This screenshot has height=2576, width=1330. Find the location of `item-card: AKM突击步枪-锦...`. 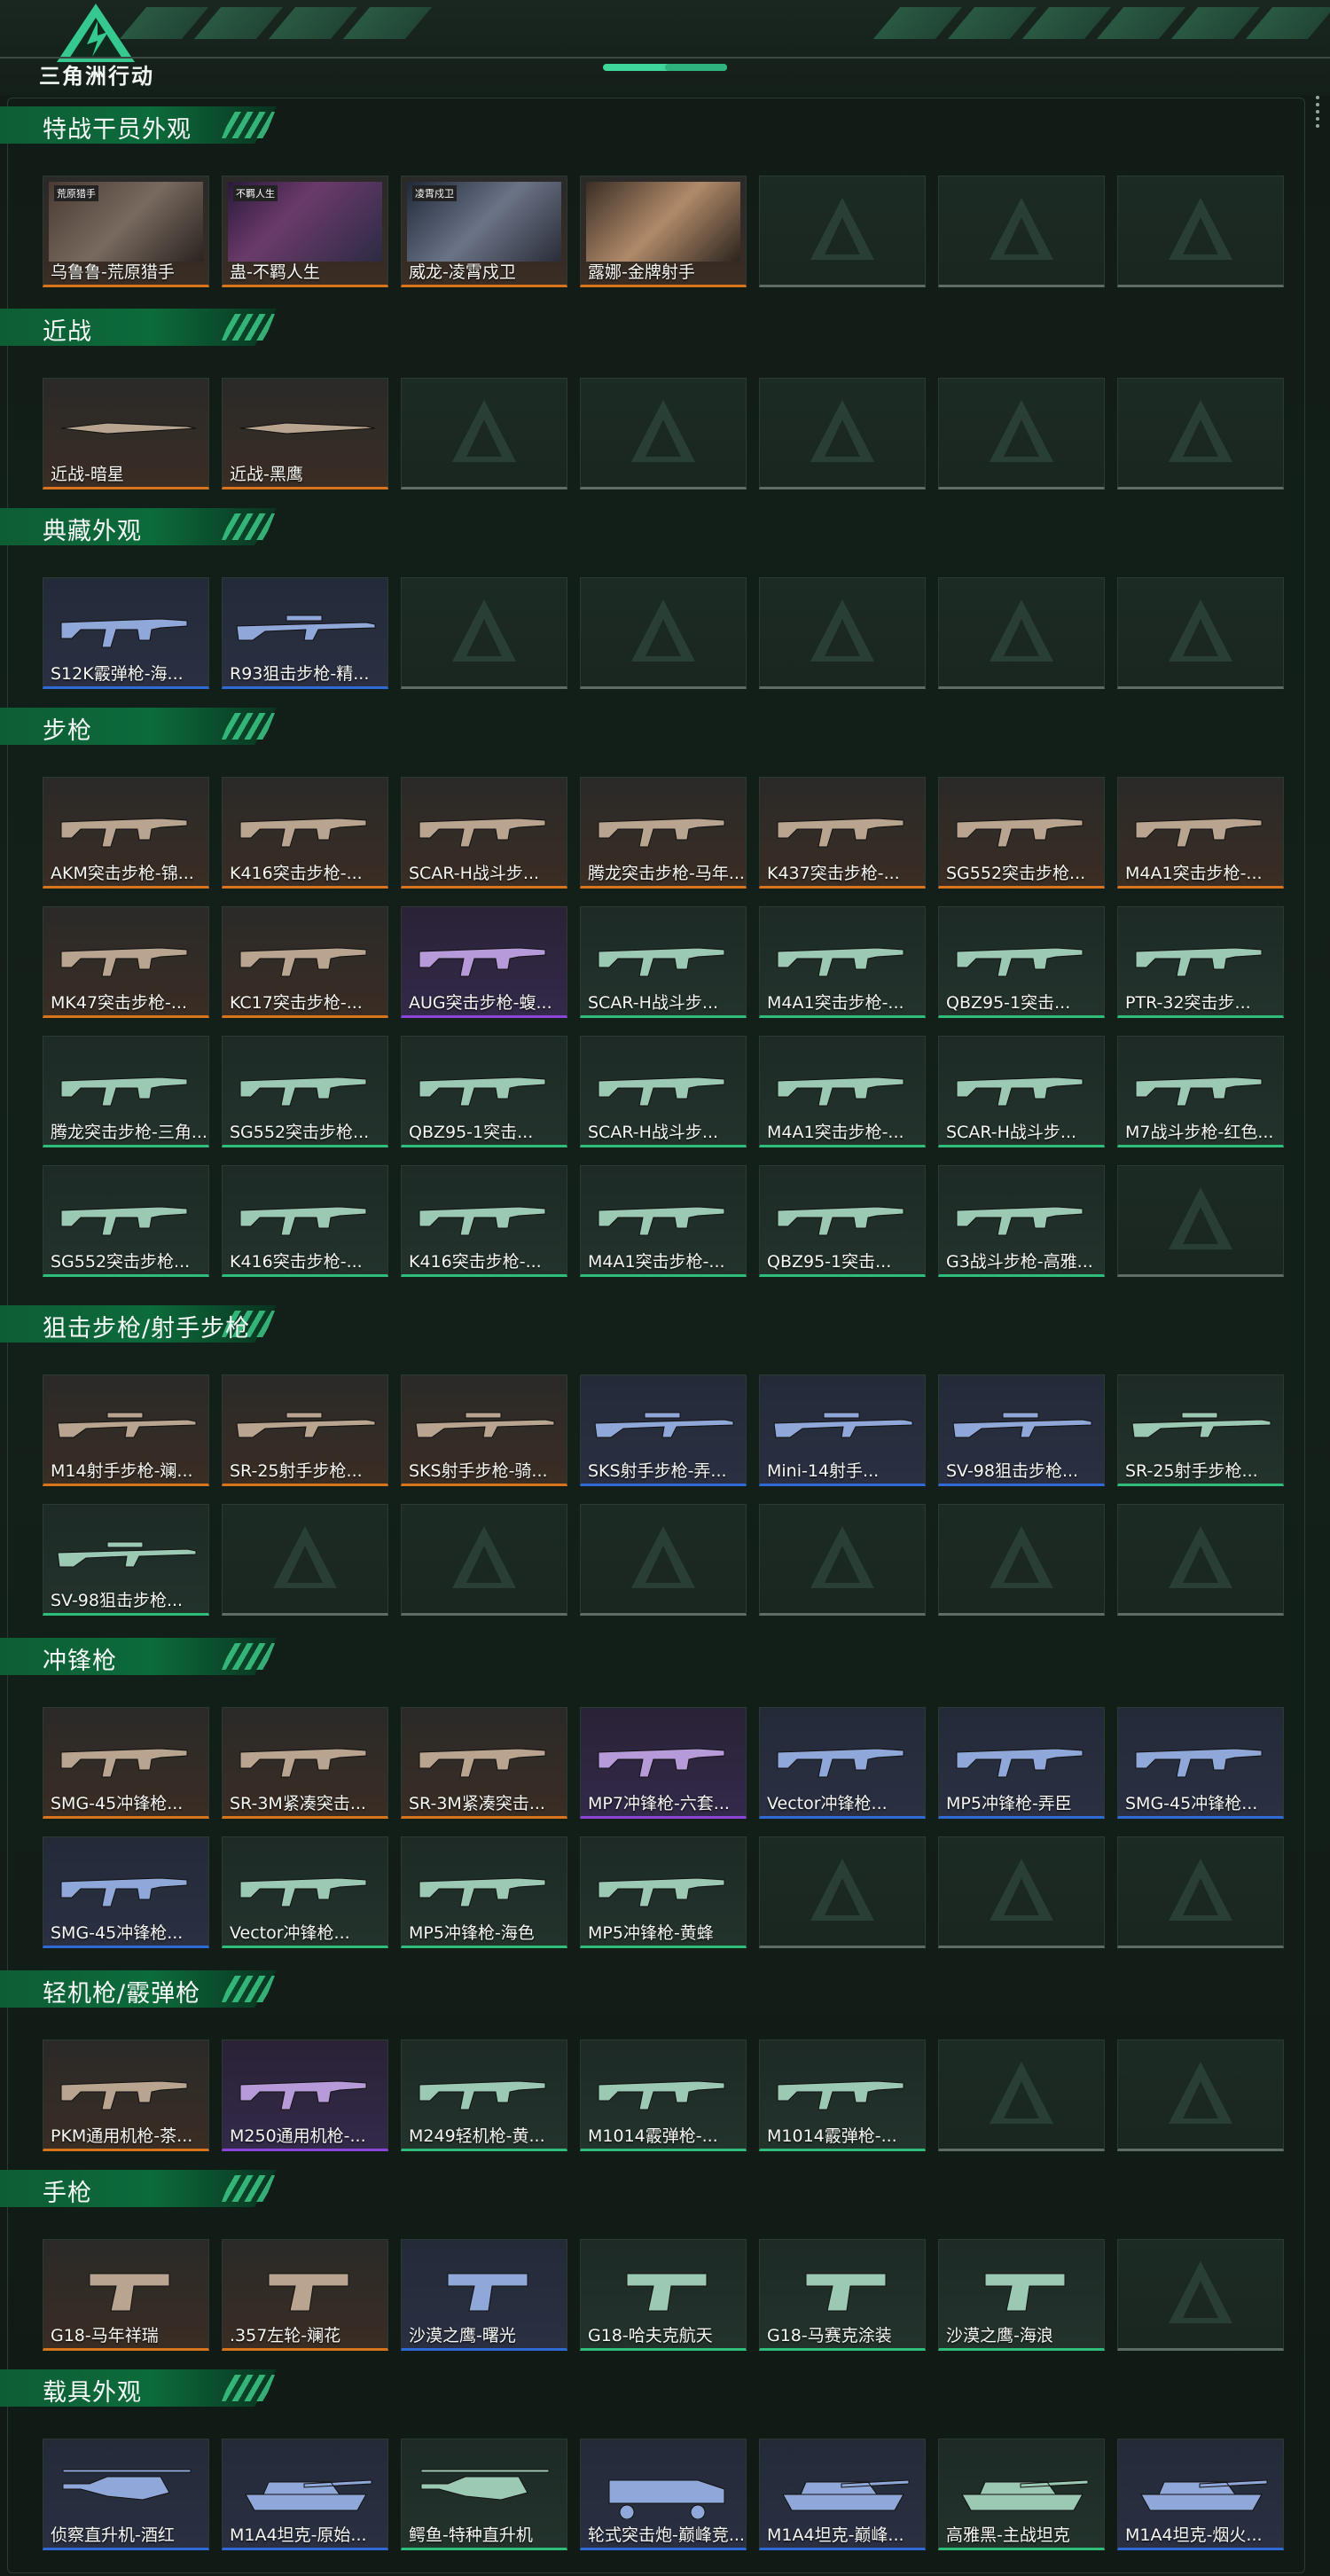

item-card: AKM突击步枪-锦... is located at coordinates (126, 833).